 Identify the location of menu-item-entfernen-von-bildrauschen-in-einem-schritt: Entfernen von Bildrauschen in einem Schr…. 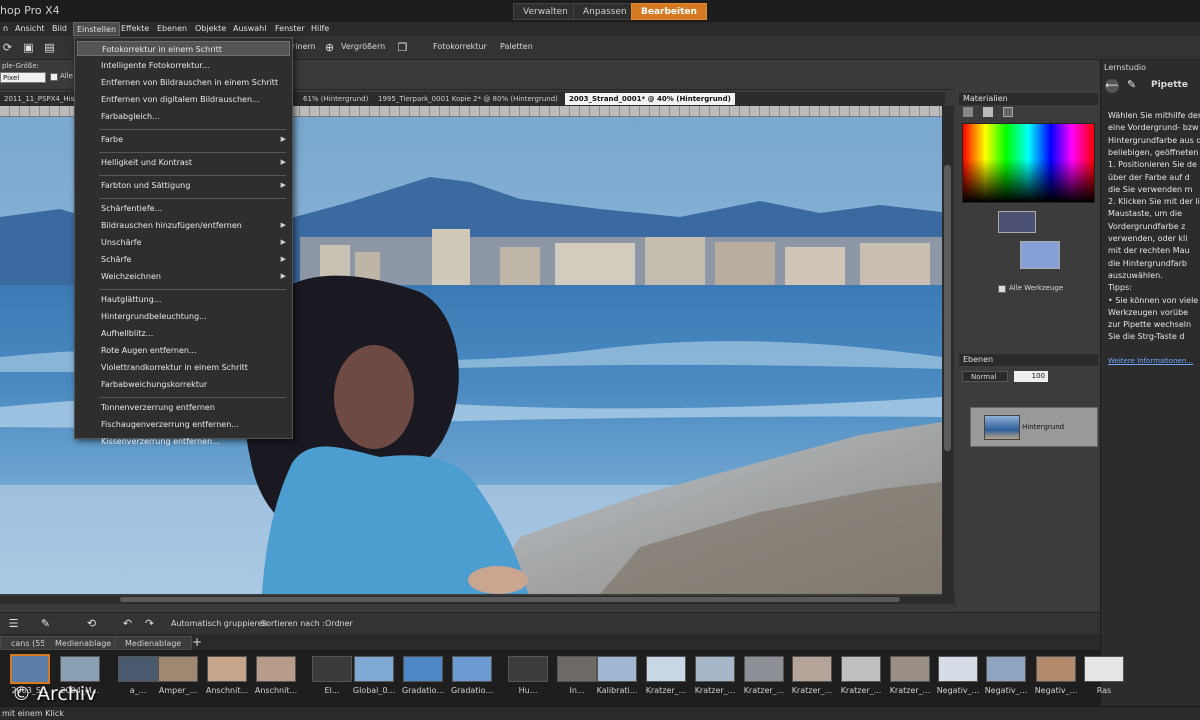
(183, 82).